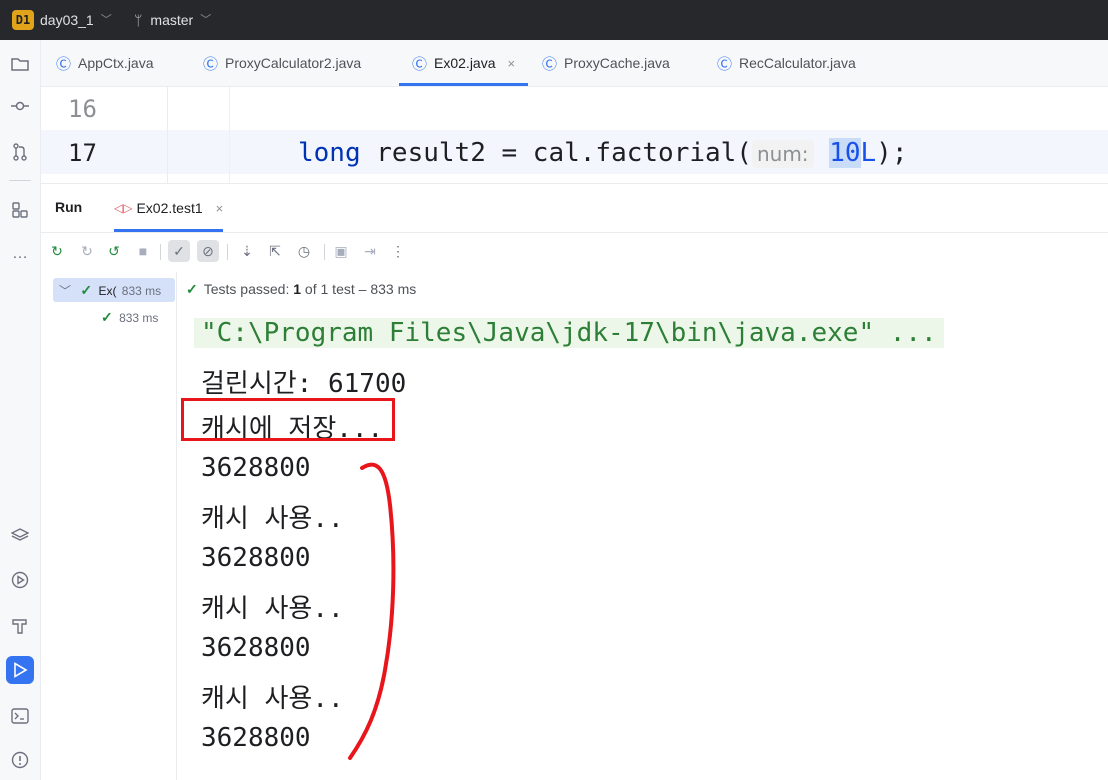  Describe the element at coordinates (642, 289) in the screenshot. I see `test-status: ✓ Tests passed: 1 of 1 test – 833 ms` at that location.